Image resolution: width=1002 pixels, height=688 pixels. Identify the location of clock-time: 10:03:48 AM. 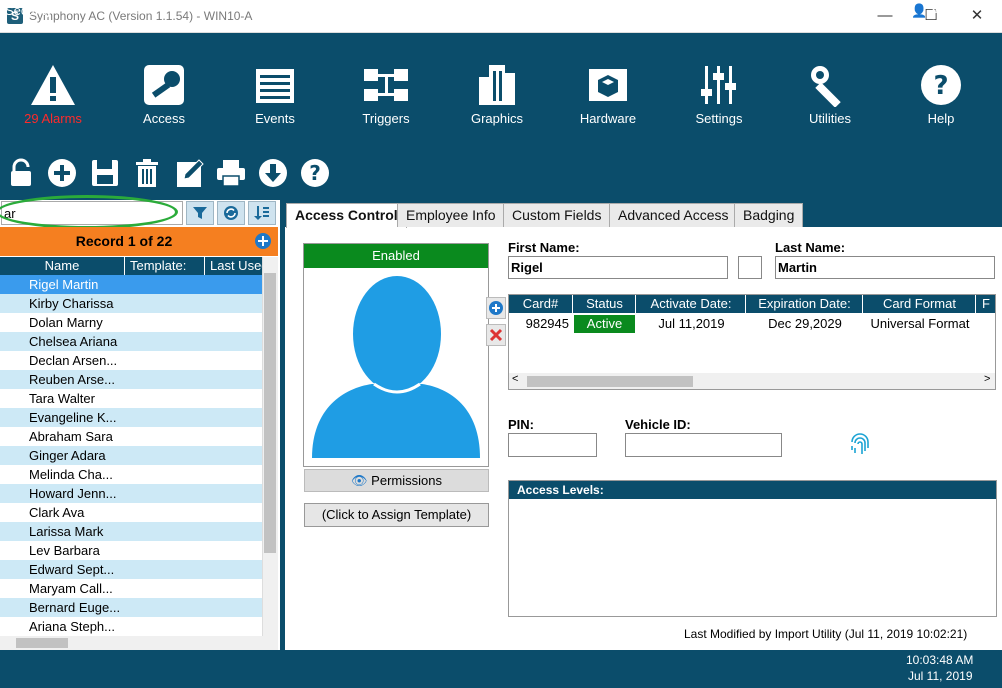
(940, 660).